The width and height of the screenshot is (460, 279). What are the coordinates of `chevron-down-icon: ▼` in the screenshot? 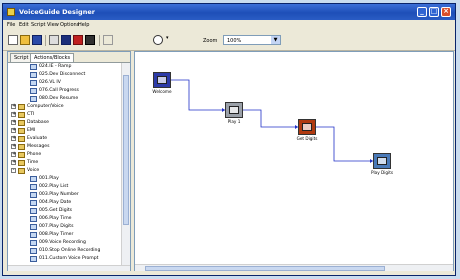 It's located at (275, 40).